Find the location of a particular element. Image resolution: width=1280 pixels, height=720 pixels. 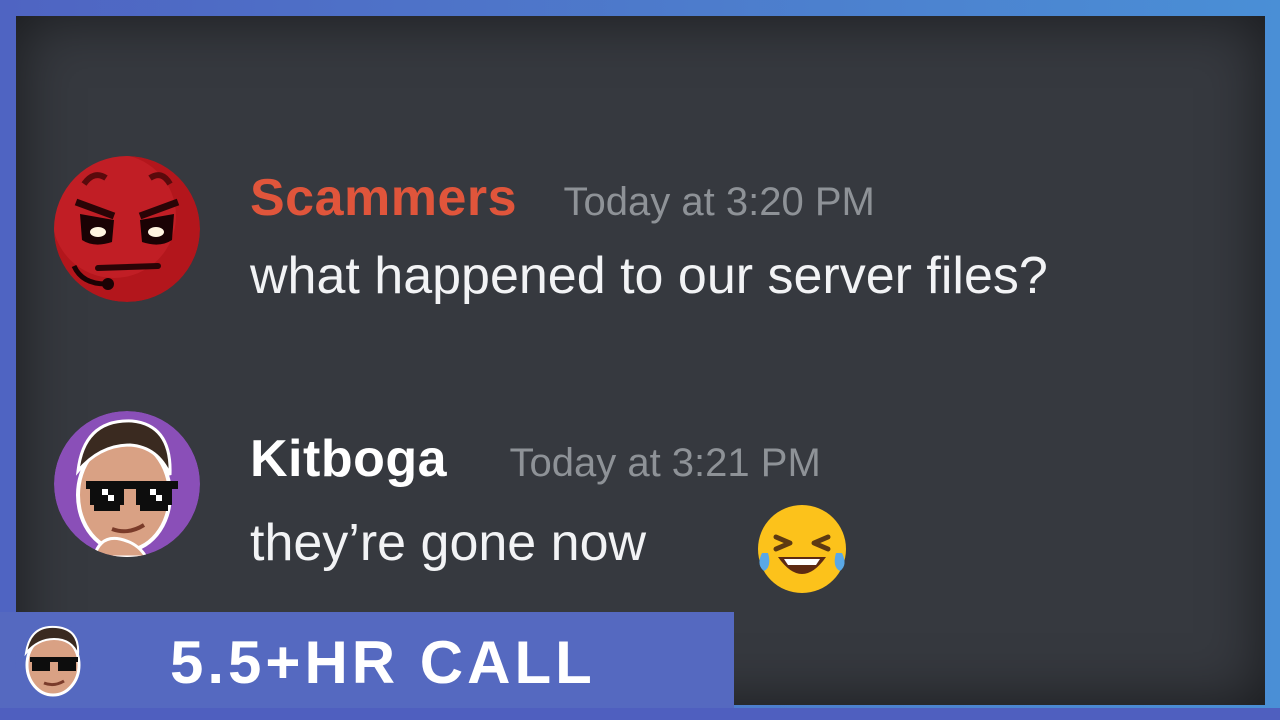

bottom-strip is located at coordinates (640, 714).